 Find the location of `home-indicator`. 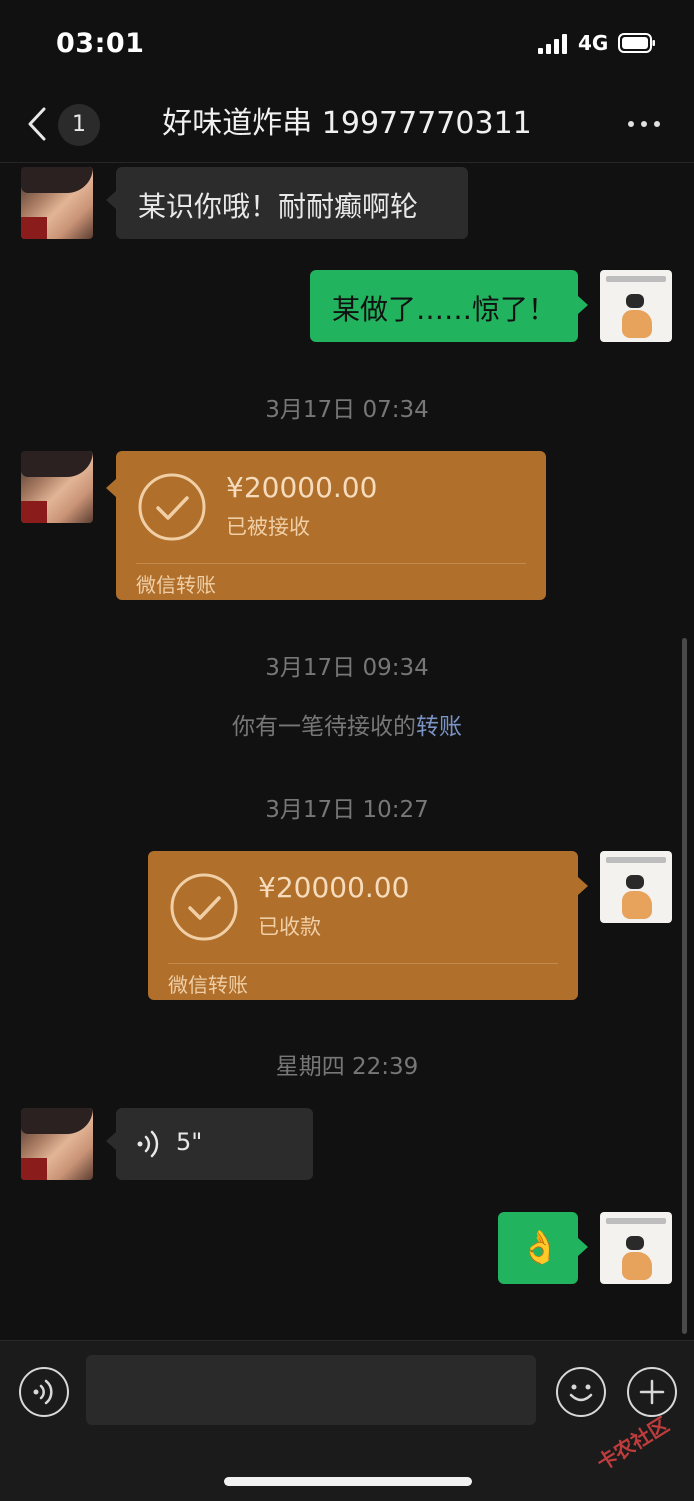

home-indicator is located at coordinates (348, 1481).